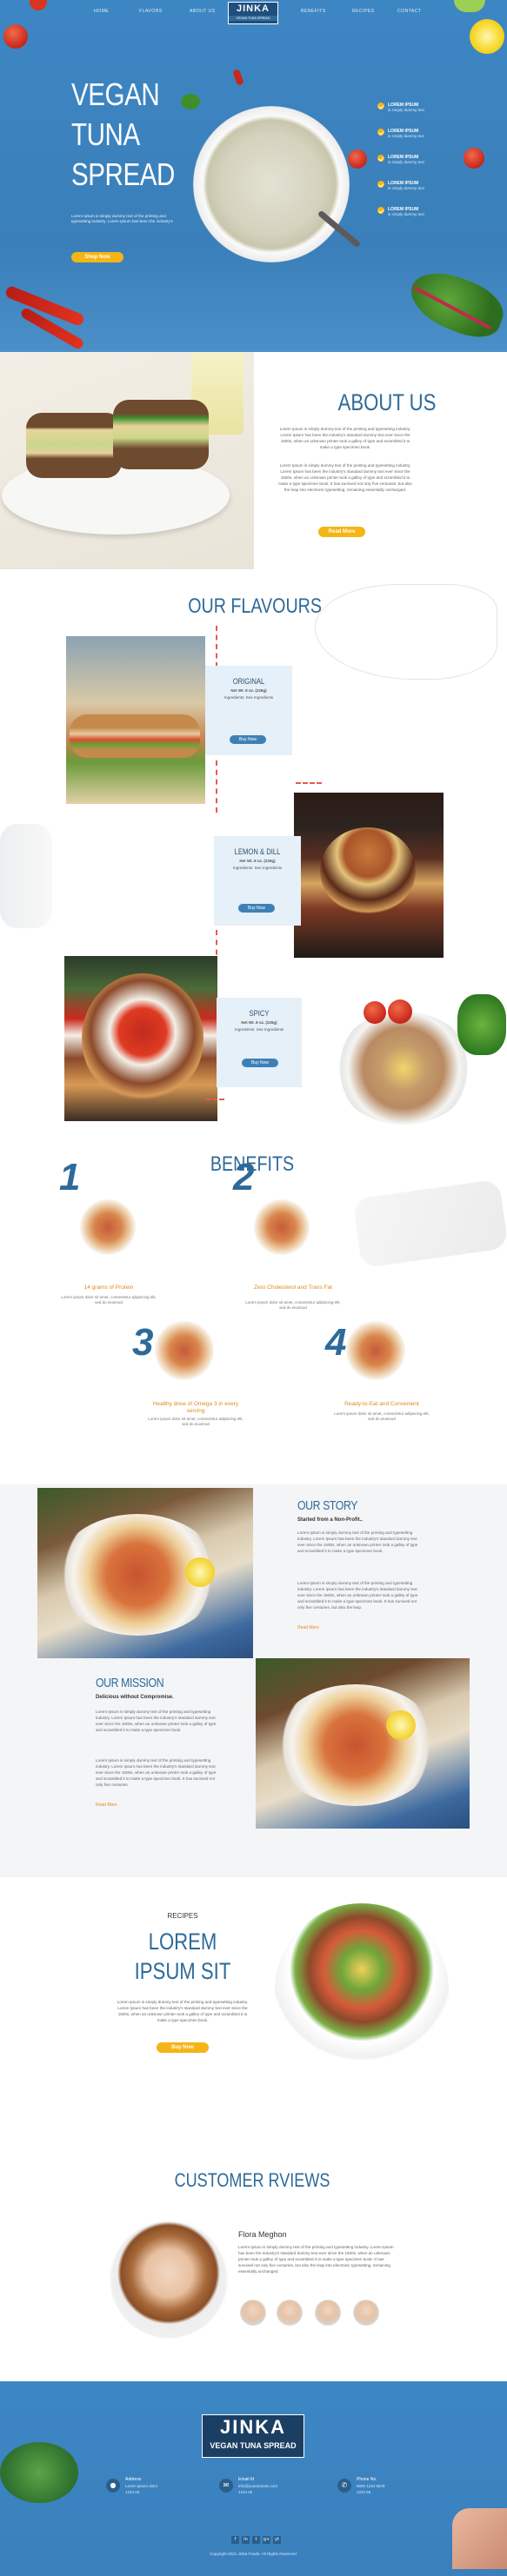 The width and height of the screenshot is (507, 2576). I want to click on hero-title-line-1: VEGAN, so click(115, 94).